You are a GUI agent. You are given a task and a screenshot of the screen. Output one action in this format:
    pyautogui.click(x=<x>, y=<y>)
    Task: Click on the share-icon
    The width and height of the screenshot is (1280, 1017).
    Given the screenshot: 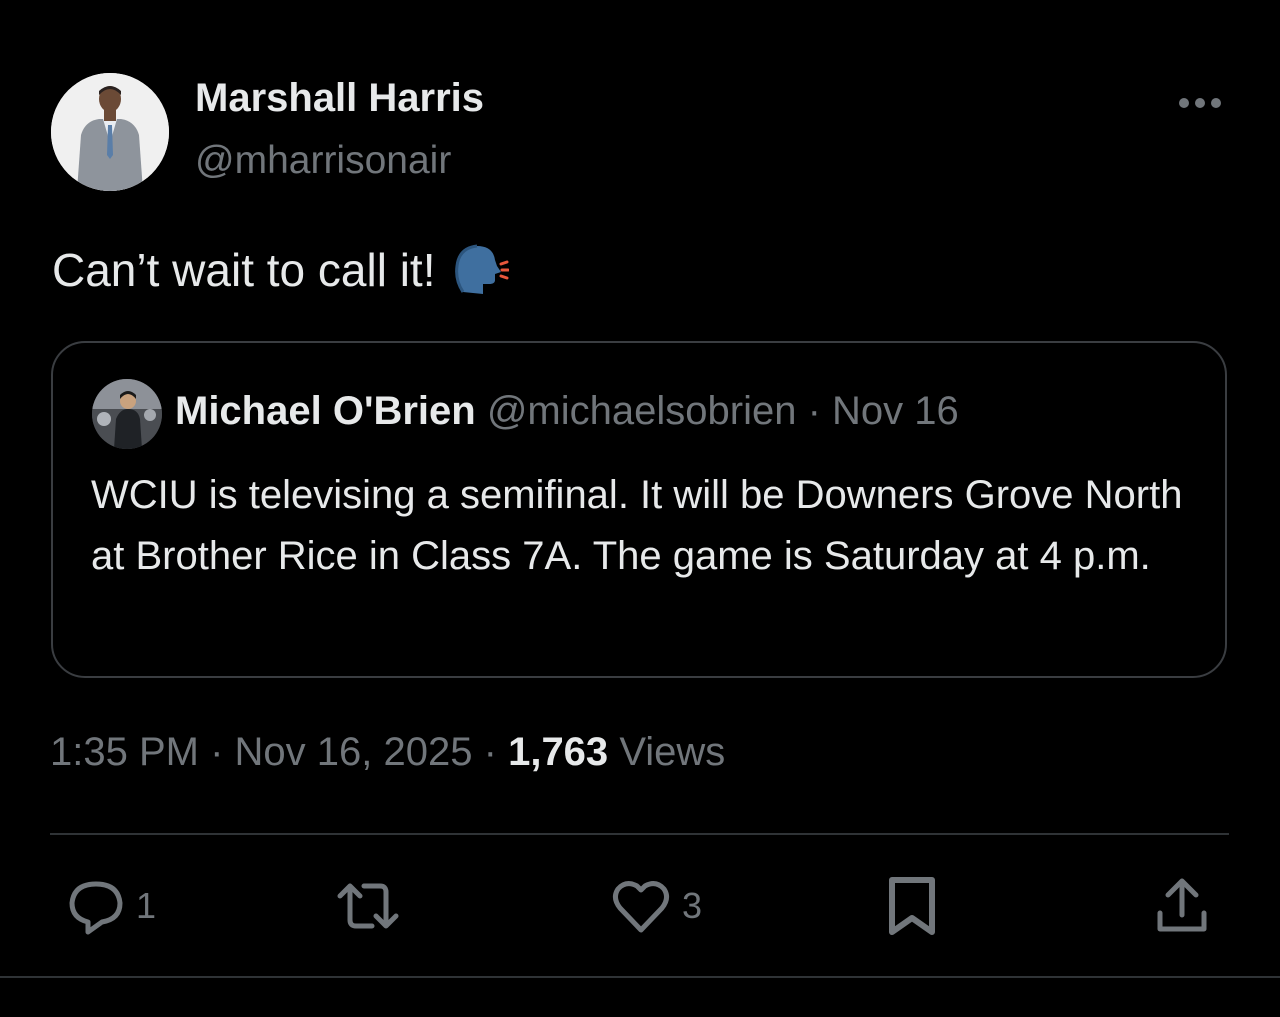 What is the action you would take?
    pyautogui.click(x=1182, y=905)
    